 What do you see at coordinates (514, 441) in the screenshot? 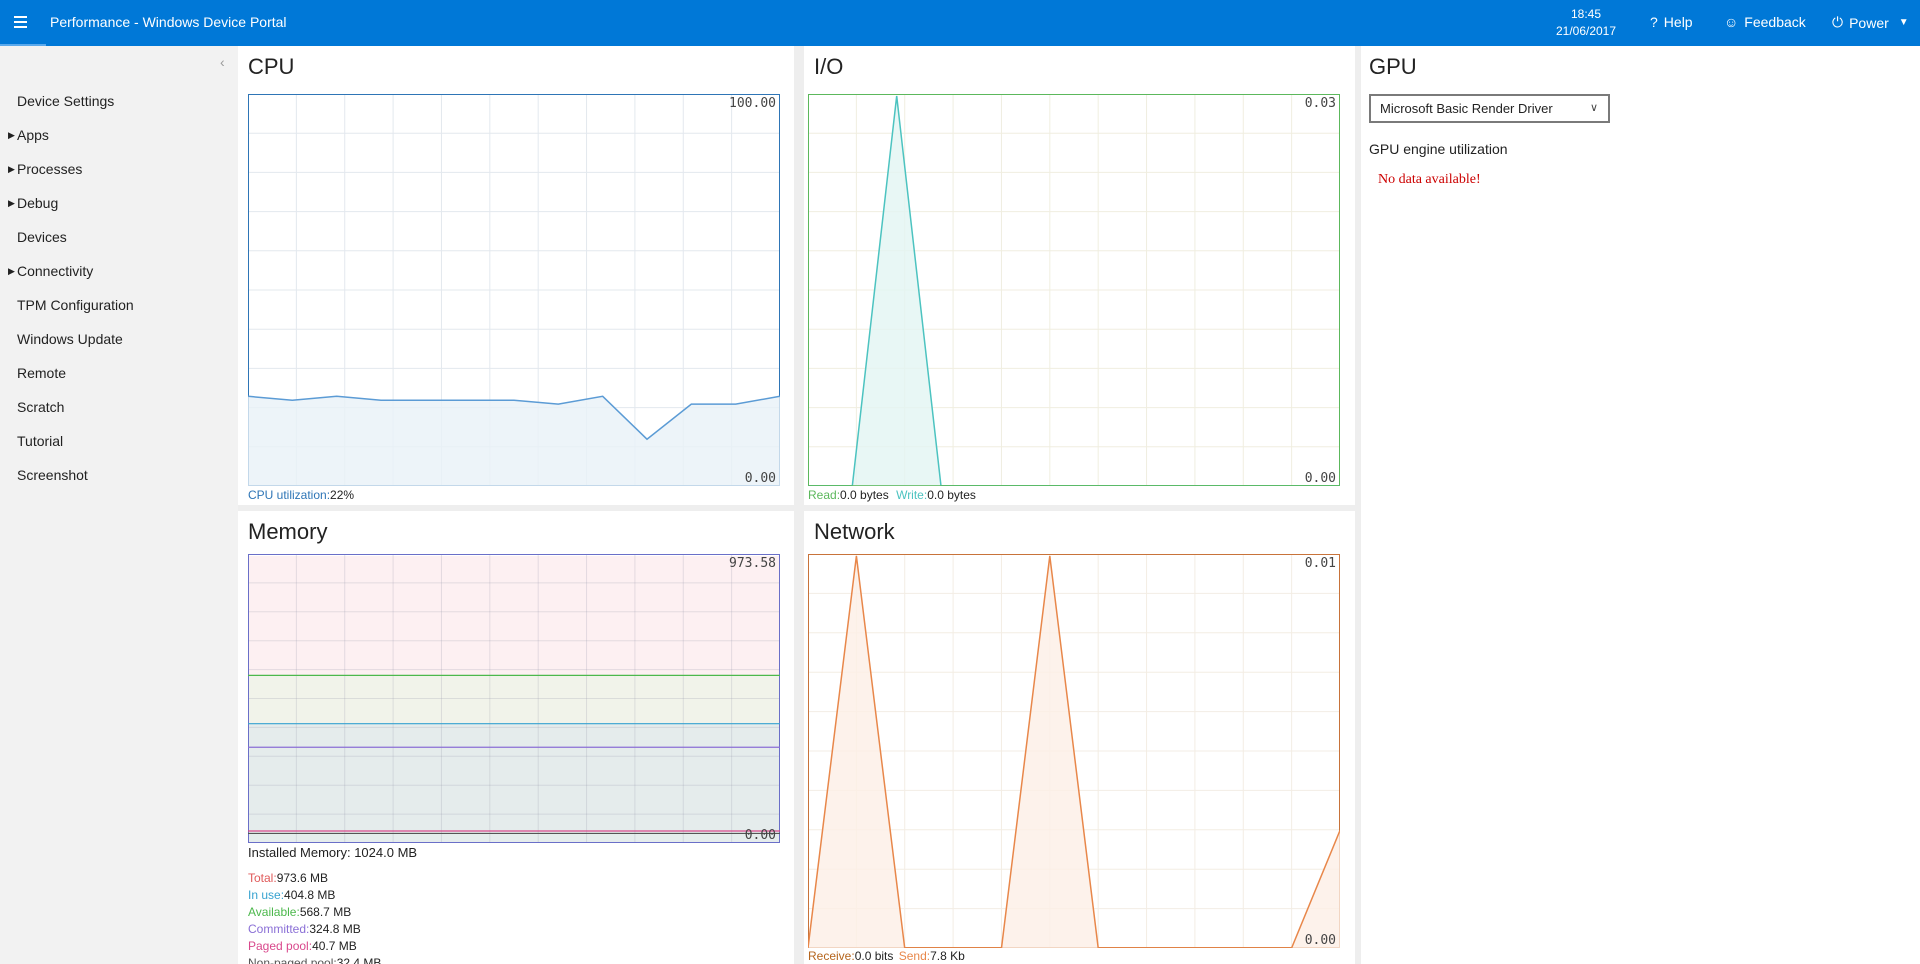
I see `cpu-area` at bounding box center [514, 441].